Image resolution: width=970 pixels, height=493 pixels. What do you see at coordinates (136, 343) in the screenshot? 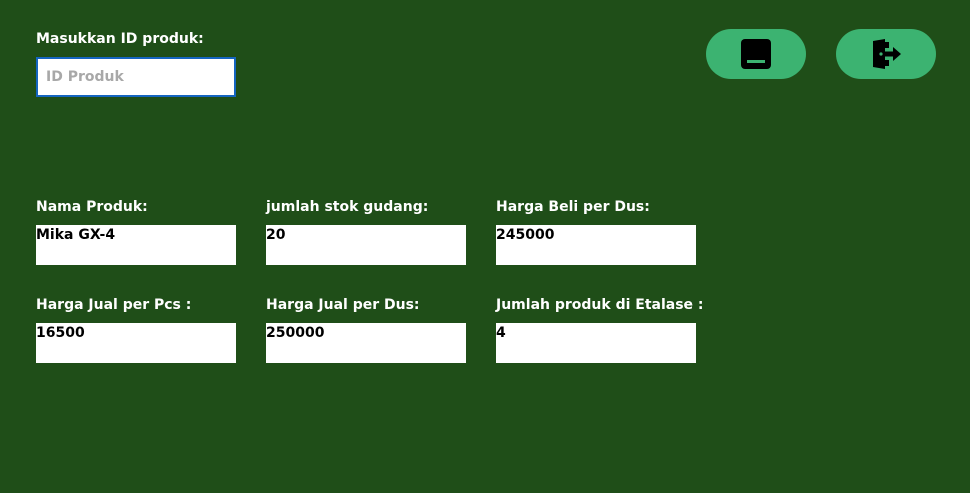
I see `harga-jual-pcs-value: 16500` at bounding box center [136, 343].